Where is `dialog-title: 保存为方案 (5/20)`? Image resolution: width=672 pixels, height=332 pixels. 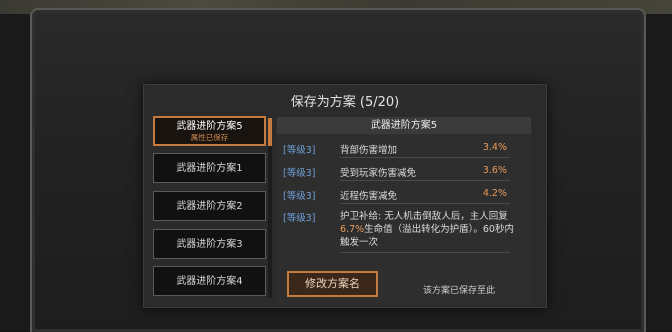
dialog-title: 保存为方案 (5/20) is located at coordinates (345, 102).